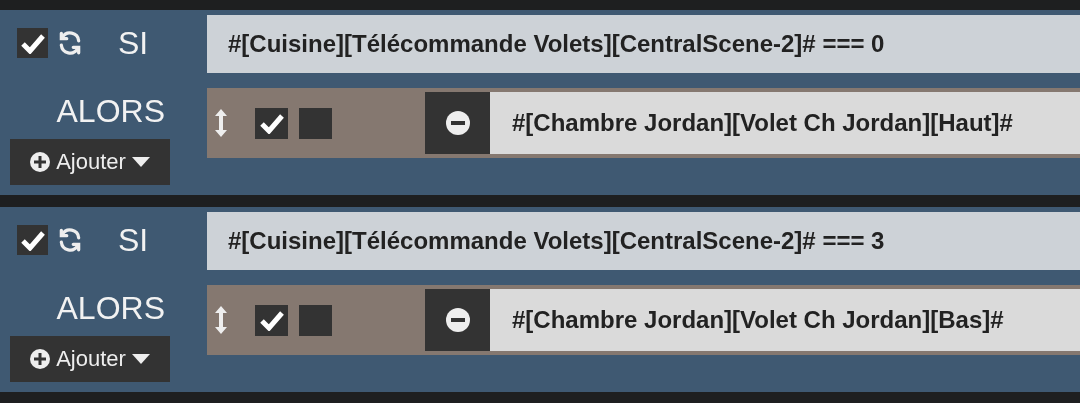 This screenshot has height=403, width=1080. I want to click on condition-field: #[Cuisine][Télécommande Volets][CentralScene-2]# === 0, so click(643, 44).